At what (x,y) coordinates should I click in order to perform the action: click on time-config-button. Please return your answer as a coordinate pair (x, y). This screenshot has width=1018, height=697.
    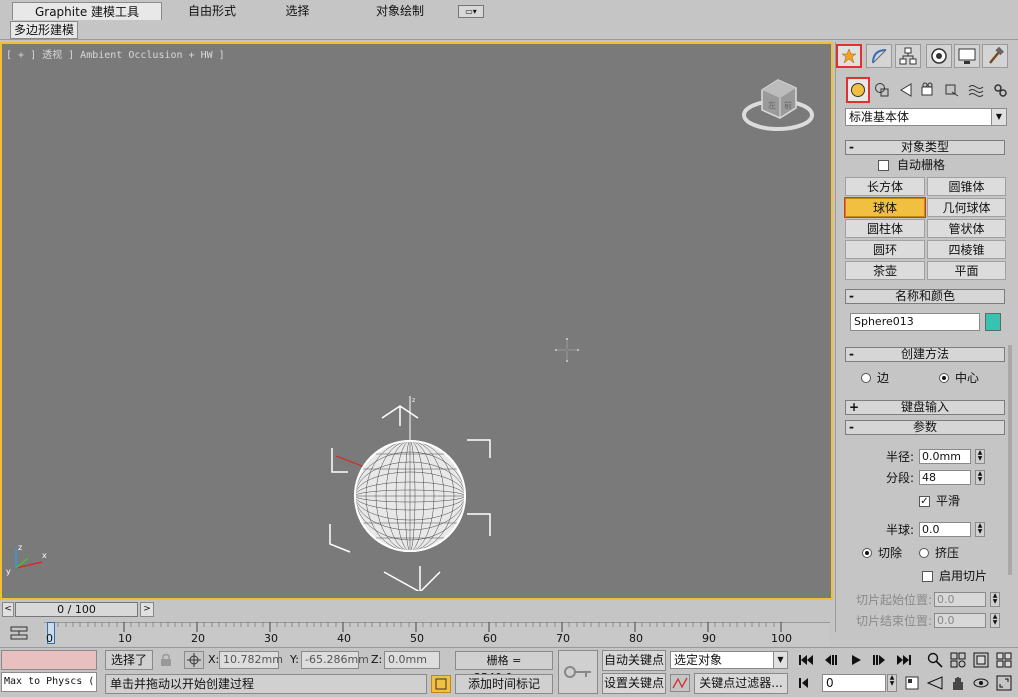
    Looking at the image, I should click on (912, 683).